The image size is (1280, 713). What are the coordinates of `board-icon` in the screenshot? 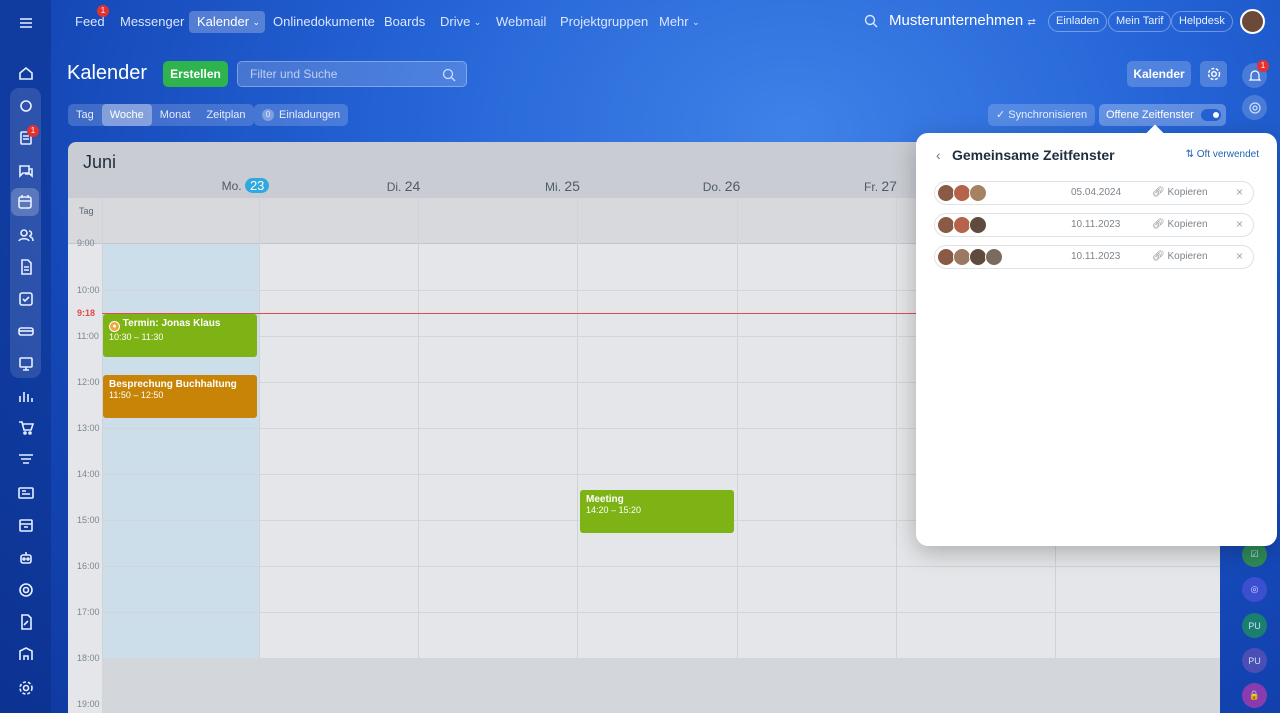 It's located at (25, 363).